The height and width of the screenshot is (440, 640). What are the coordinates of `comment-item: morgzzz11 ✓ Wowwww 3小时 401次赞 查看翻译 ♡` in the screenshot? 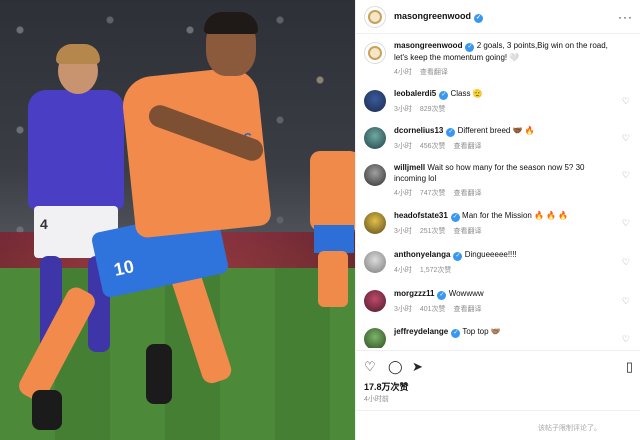 It's located at (499, 301).